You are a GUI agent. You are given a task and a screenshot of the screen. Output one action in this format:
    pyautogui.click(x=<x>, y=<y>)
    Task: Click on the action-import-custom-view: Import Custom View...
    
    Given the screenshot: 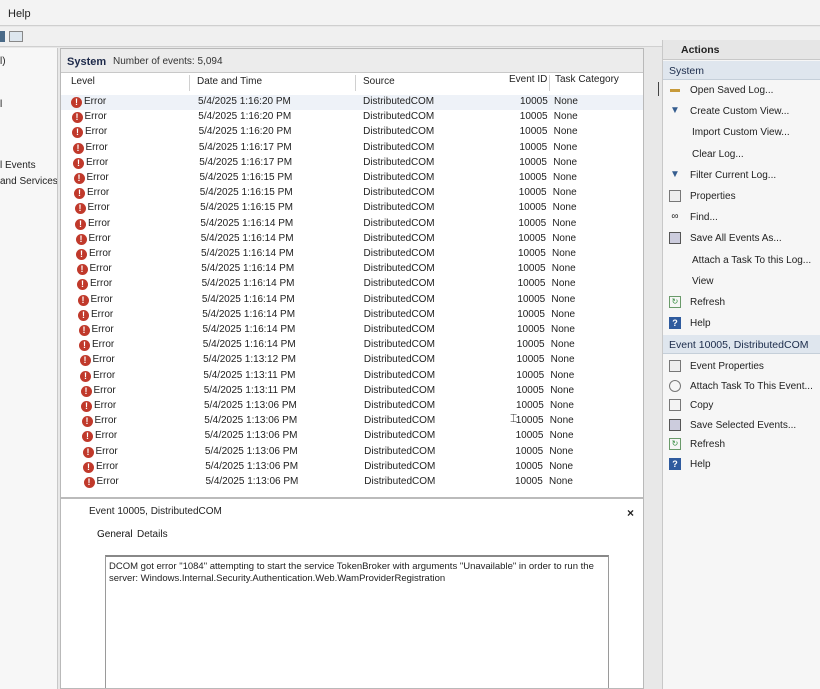 What is the action you would take?
    pyautogui.click(x=741, y=133)
    